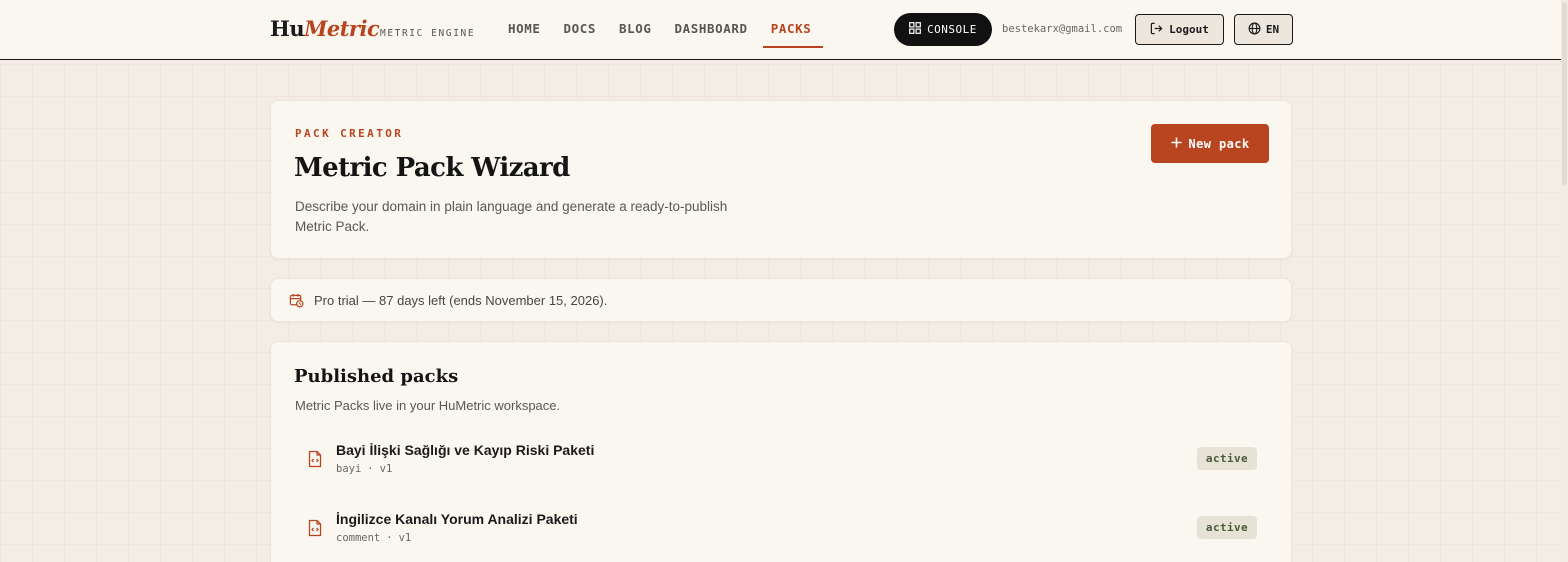 Image resolution: width=1568 pixels, height=562 pixels. I want to click on eyebrow-label: PACK CREATOR, so click(349, 133).